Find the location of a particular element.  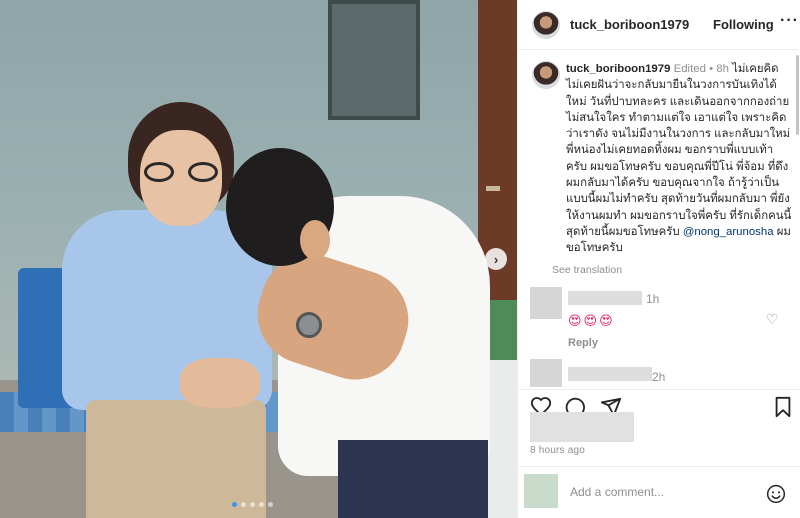

man-jeans is located at coordinates (413, 479).